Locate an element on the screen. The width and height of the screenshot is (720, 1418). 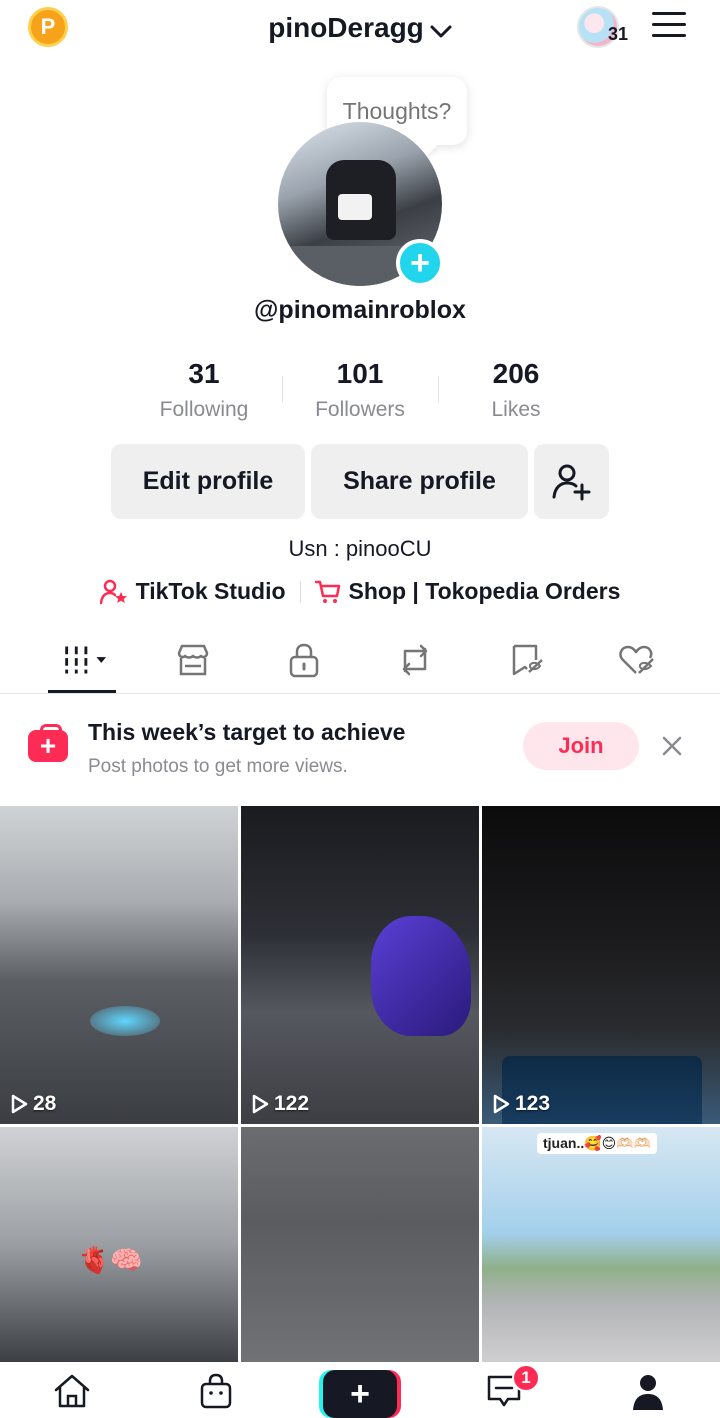
view-count-value: 122 is located at coordinates (292, 1103).